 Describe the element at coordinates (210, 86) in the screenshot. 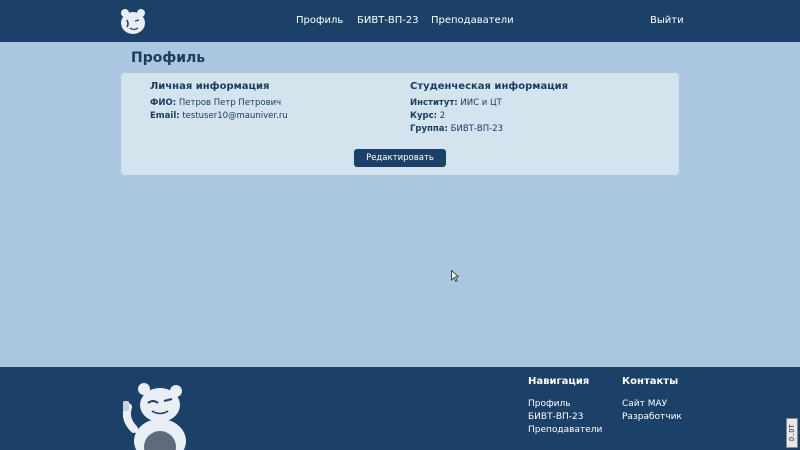

I see `personal-info-title: Личная информация` at that location.